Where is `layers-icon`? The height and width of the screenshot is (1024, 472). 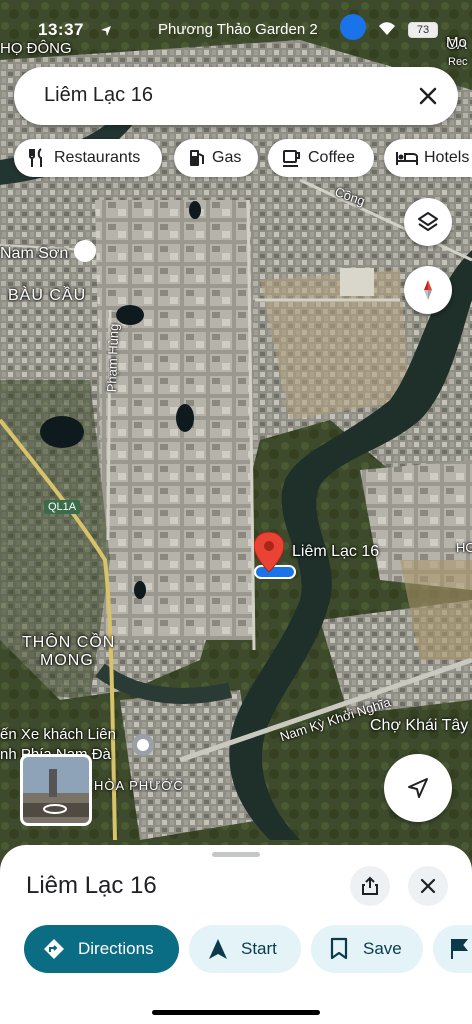 layers-icon is located at coordinates (428, 221).